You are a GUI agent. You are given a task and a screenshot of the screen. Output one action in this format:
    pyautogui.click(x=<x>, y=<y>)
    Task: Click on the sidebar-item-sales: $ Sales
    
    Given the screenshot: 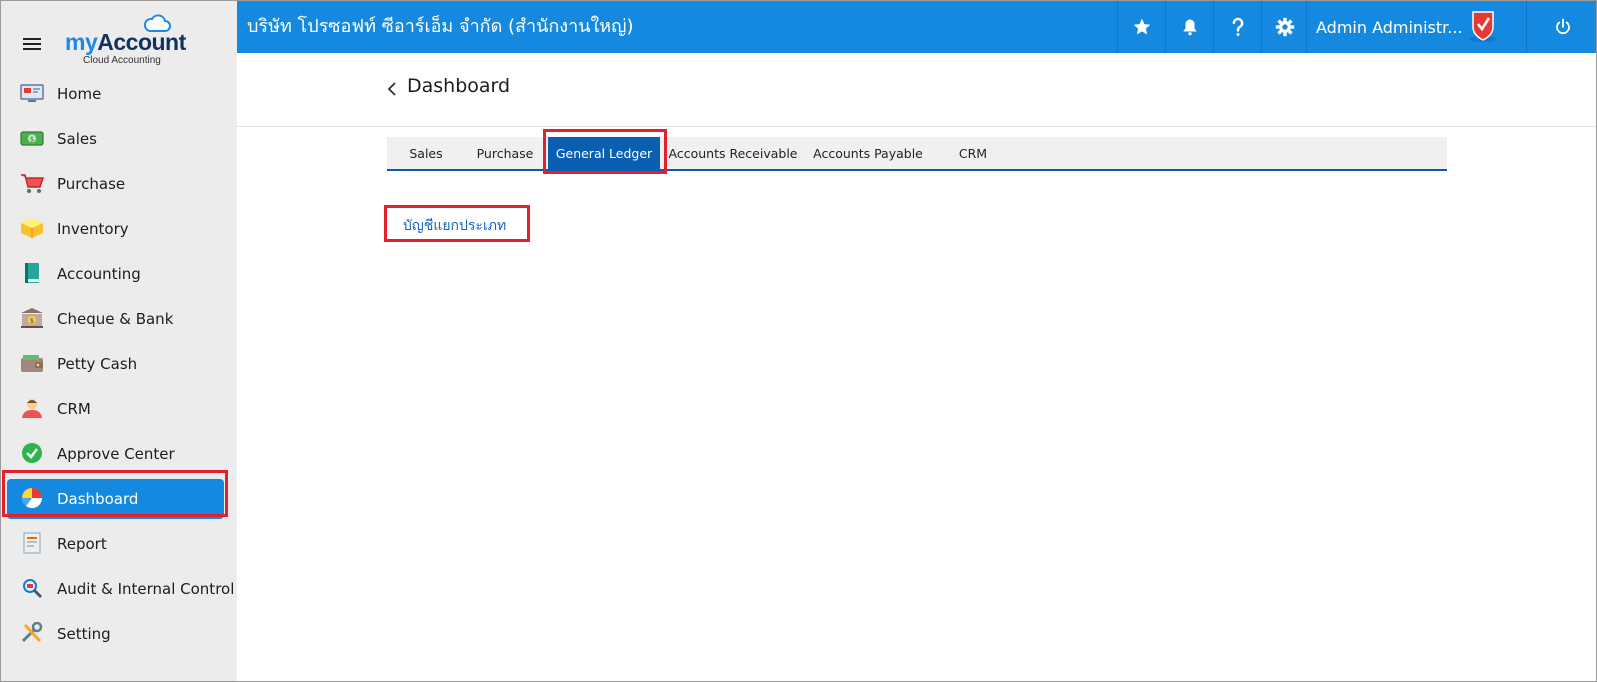 What is the action you would take?
    pyautogui.click(x=119, y=138)
    